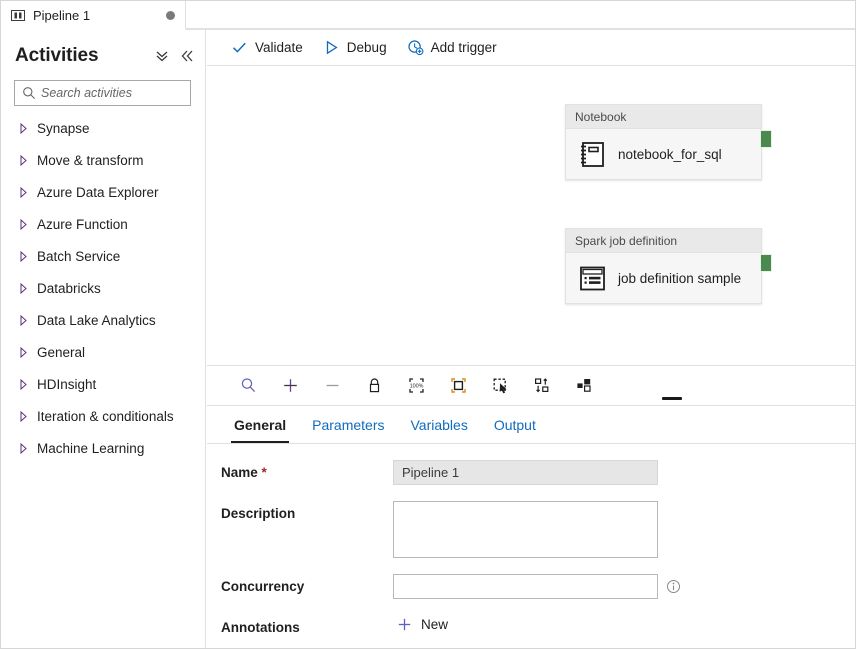  What do you see at coordinates (332, 386) in the screenshot?
I see `zoom-out-button` at bounding box center [332, 386].